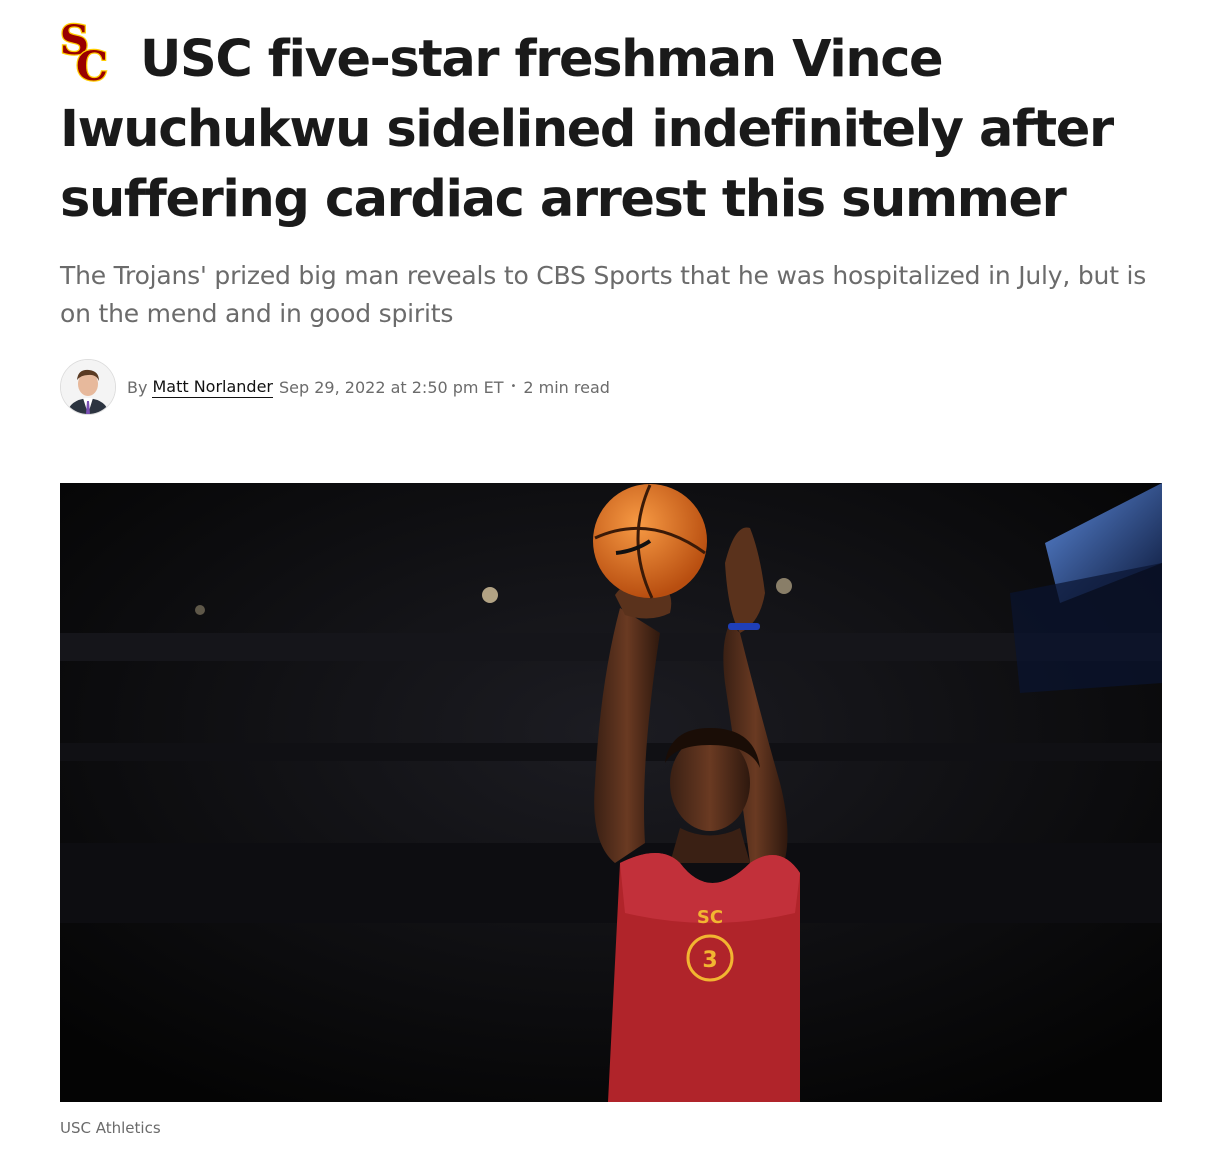  Describe the element at coordinates (110, 1128) in the screenshot. I see `image-caption: USC Athletics` at that location.